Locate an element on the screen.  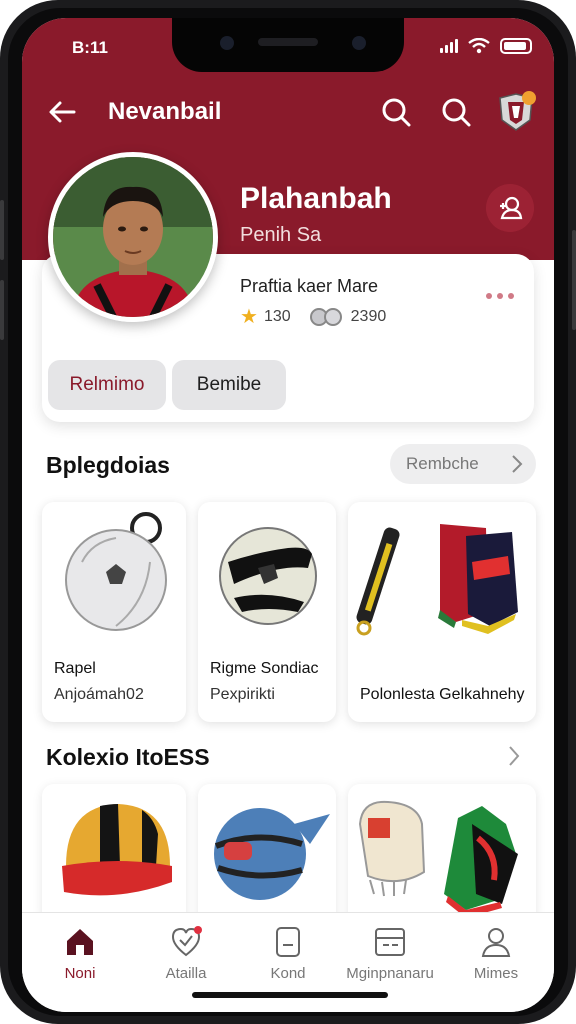
nav-label: Mginpnanaru is located at coordinates (390, 973).